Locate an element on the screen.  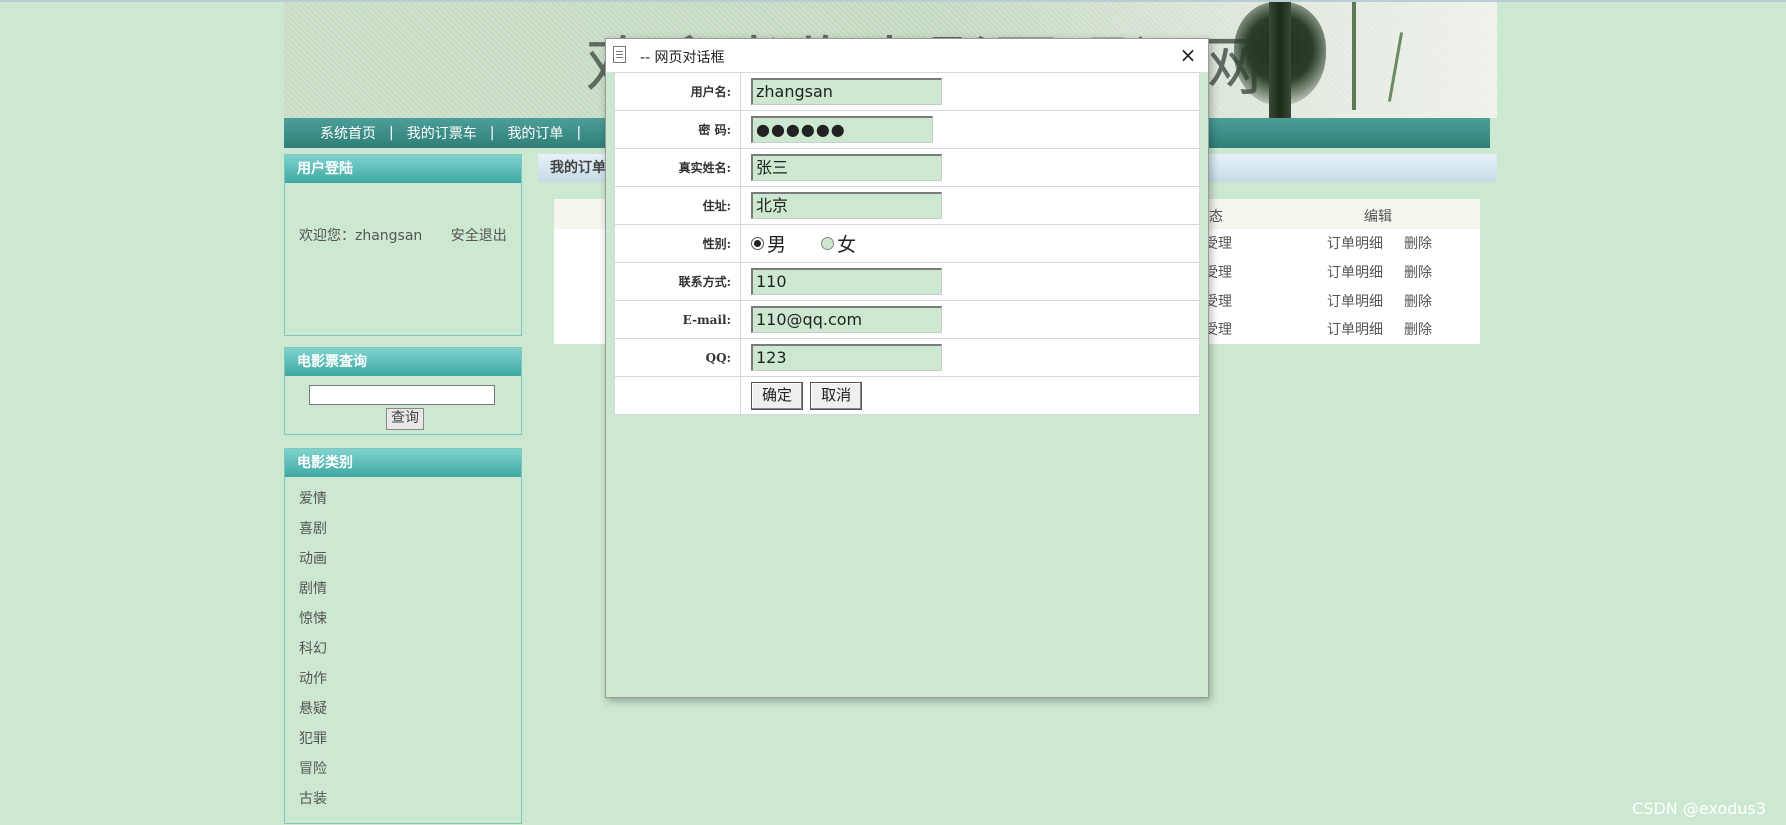
username-label: 用户名: is located at coordinates (677, 91).